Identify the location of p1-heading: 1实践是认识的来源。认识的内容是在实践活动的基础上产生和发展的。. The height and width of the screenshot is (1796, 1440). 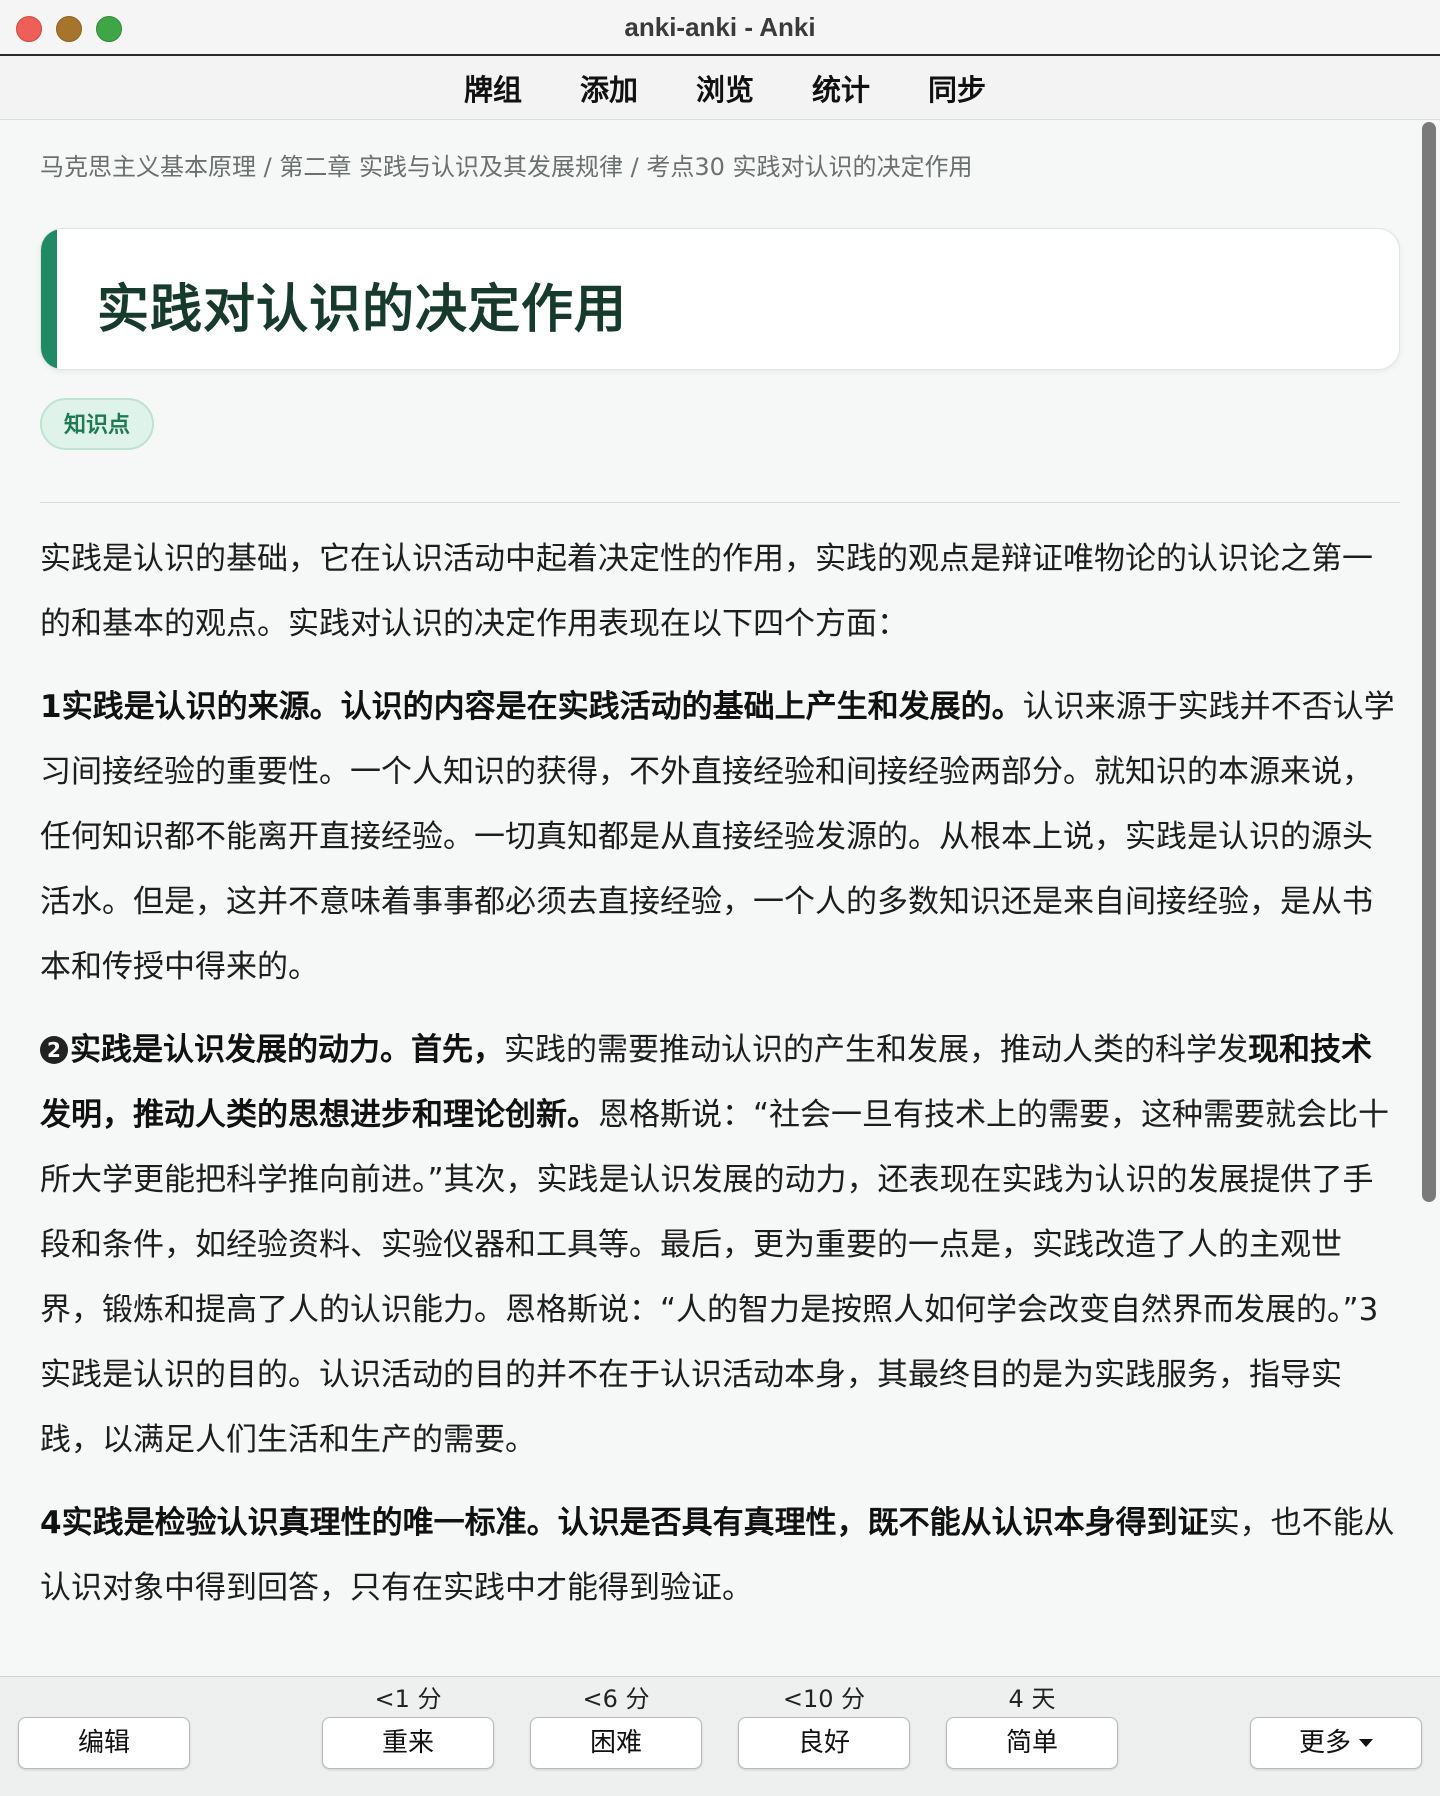
(531, 707).